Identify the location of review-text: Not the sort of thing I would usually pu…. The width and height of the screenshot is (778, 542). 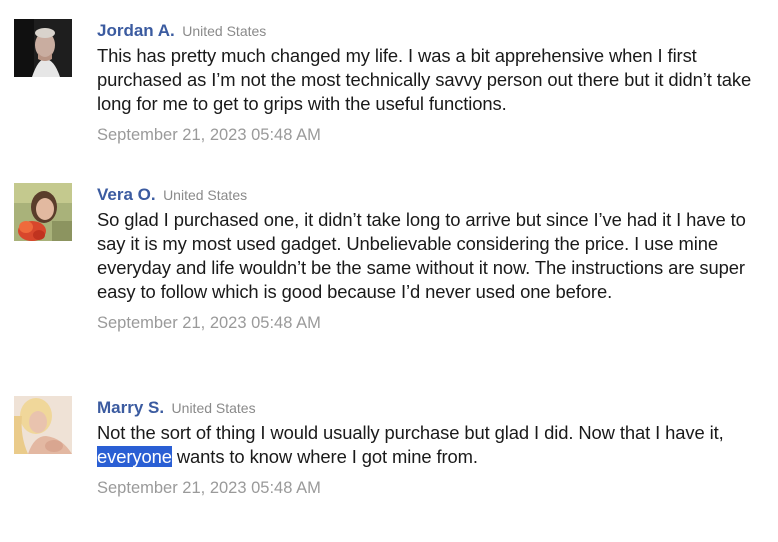
(433, 445).